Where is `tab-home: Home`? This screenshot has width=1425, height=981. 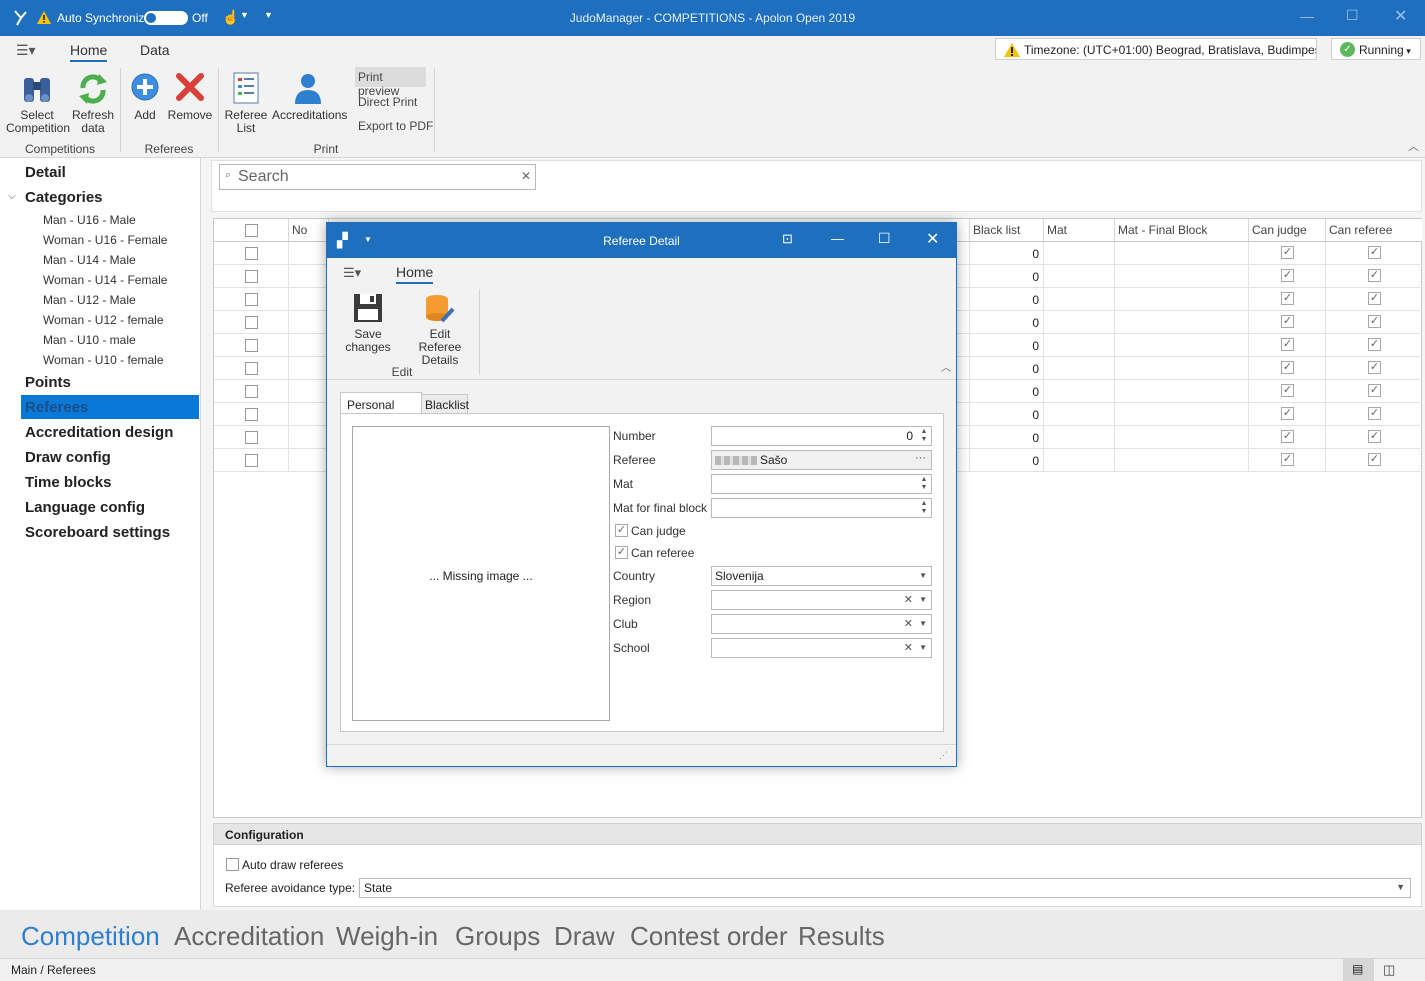
tab-home: Home is located at coordinates (89, 52).